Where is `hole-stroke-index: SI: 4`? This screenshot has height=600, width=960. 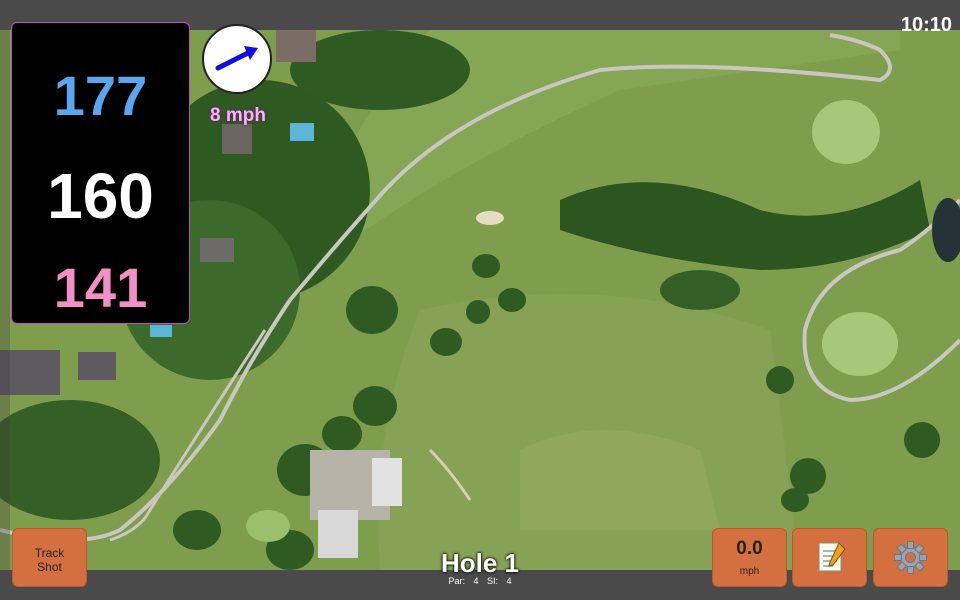 hole-stroke-index: SI: 4 is located at coordinates (499, 581).